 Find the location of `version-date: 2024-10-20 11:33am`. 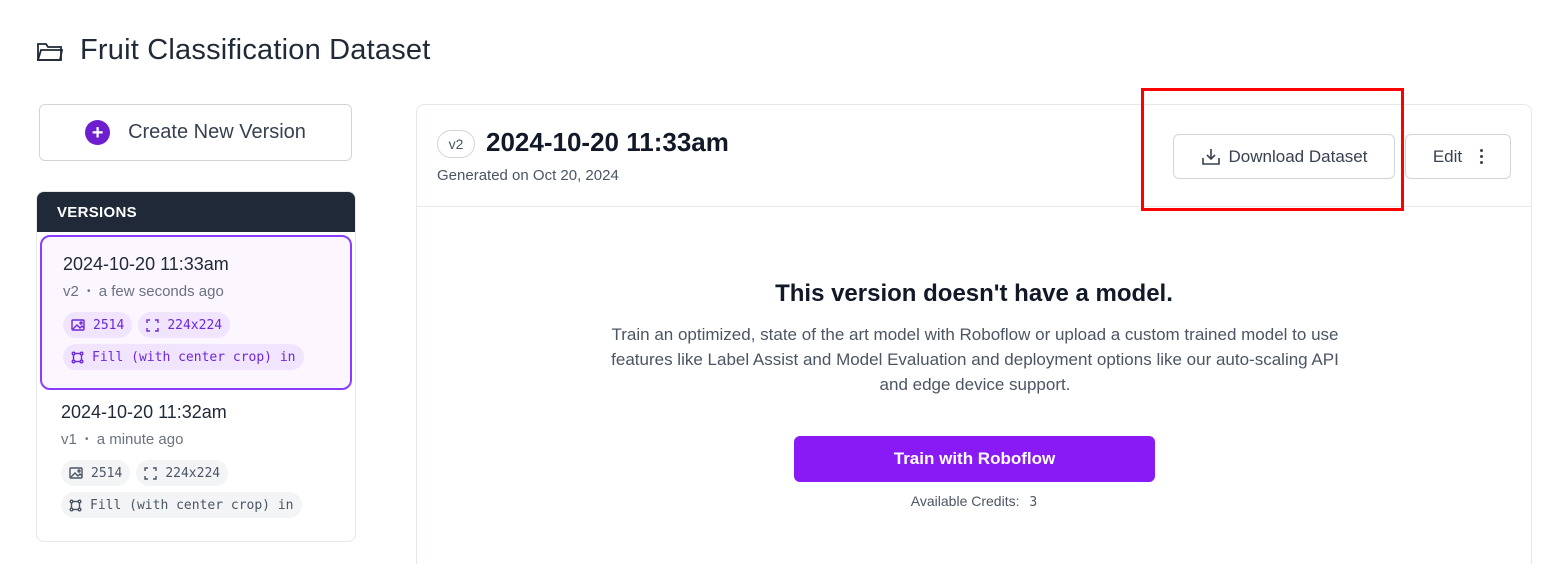

version-date: 2024-10-20 11:33am is located at coordinates (146, 264).